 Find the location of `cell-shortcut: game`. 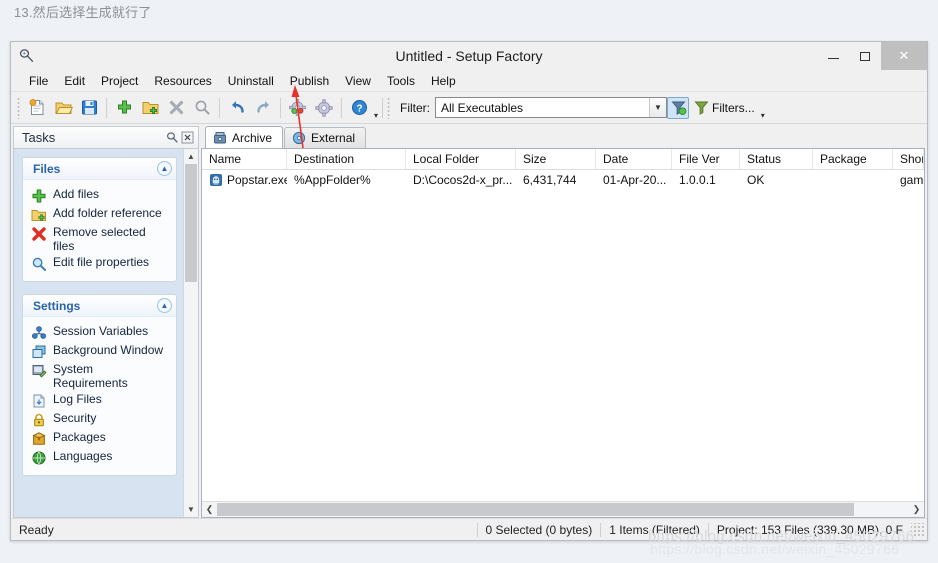

cell-shortcut: game is located at coordinates (912, 180).